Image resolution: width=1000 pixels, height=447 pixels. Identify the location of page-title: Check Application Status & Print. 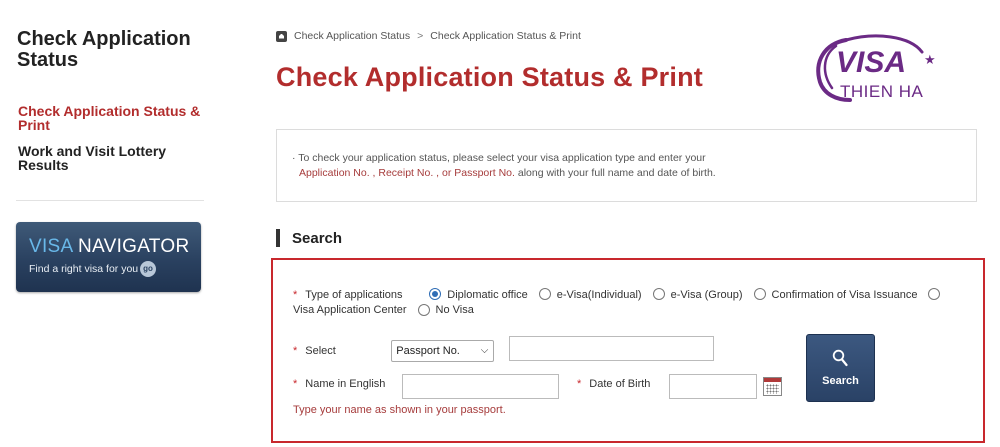
(489, 77).